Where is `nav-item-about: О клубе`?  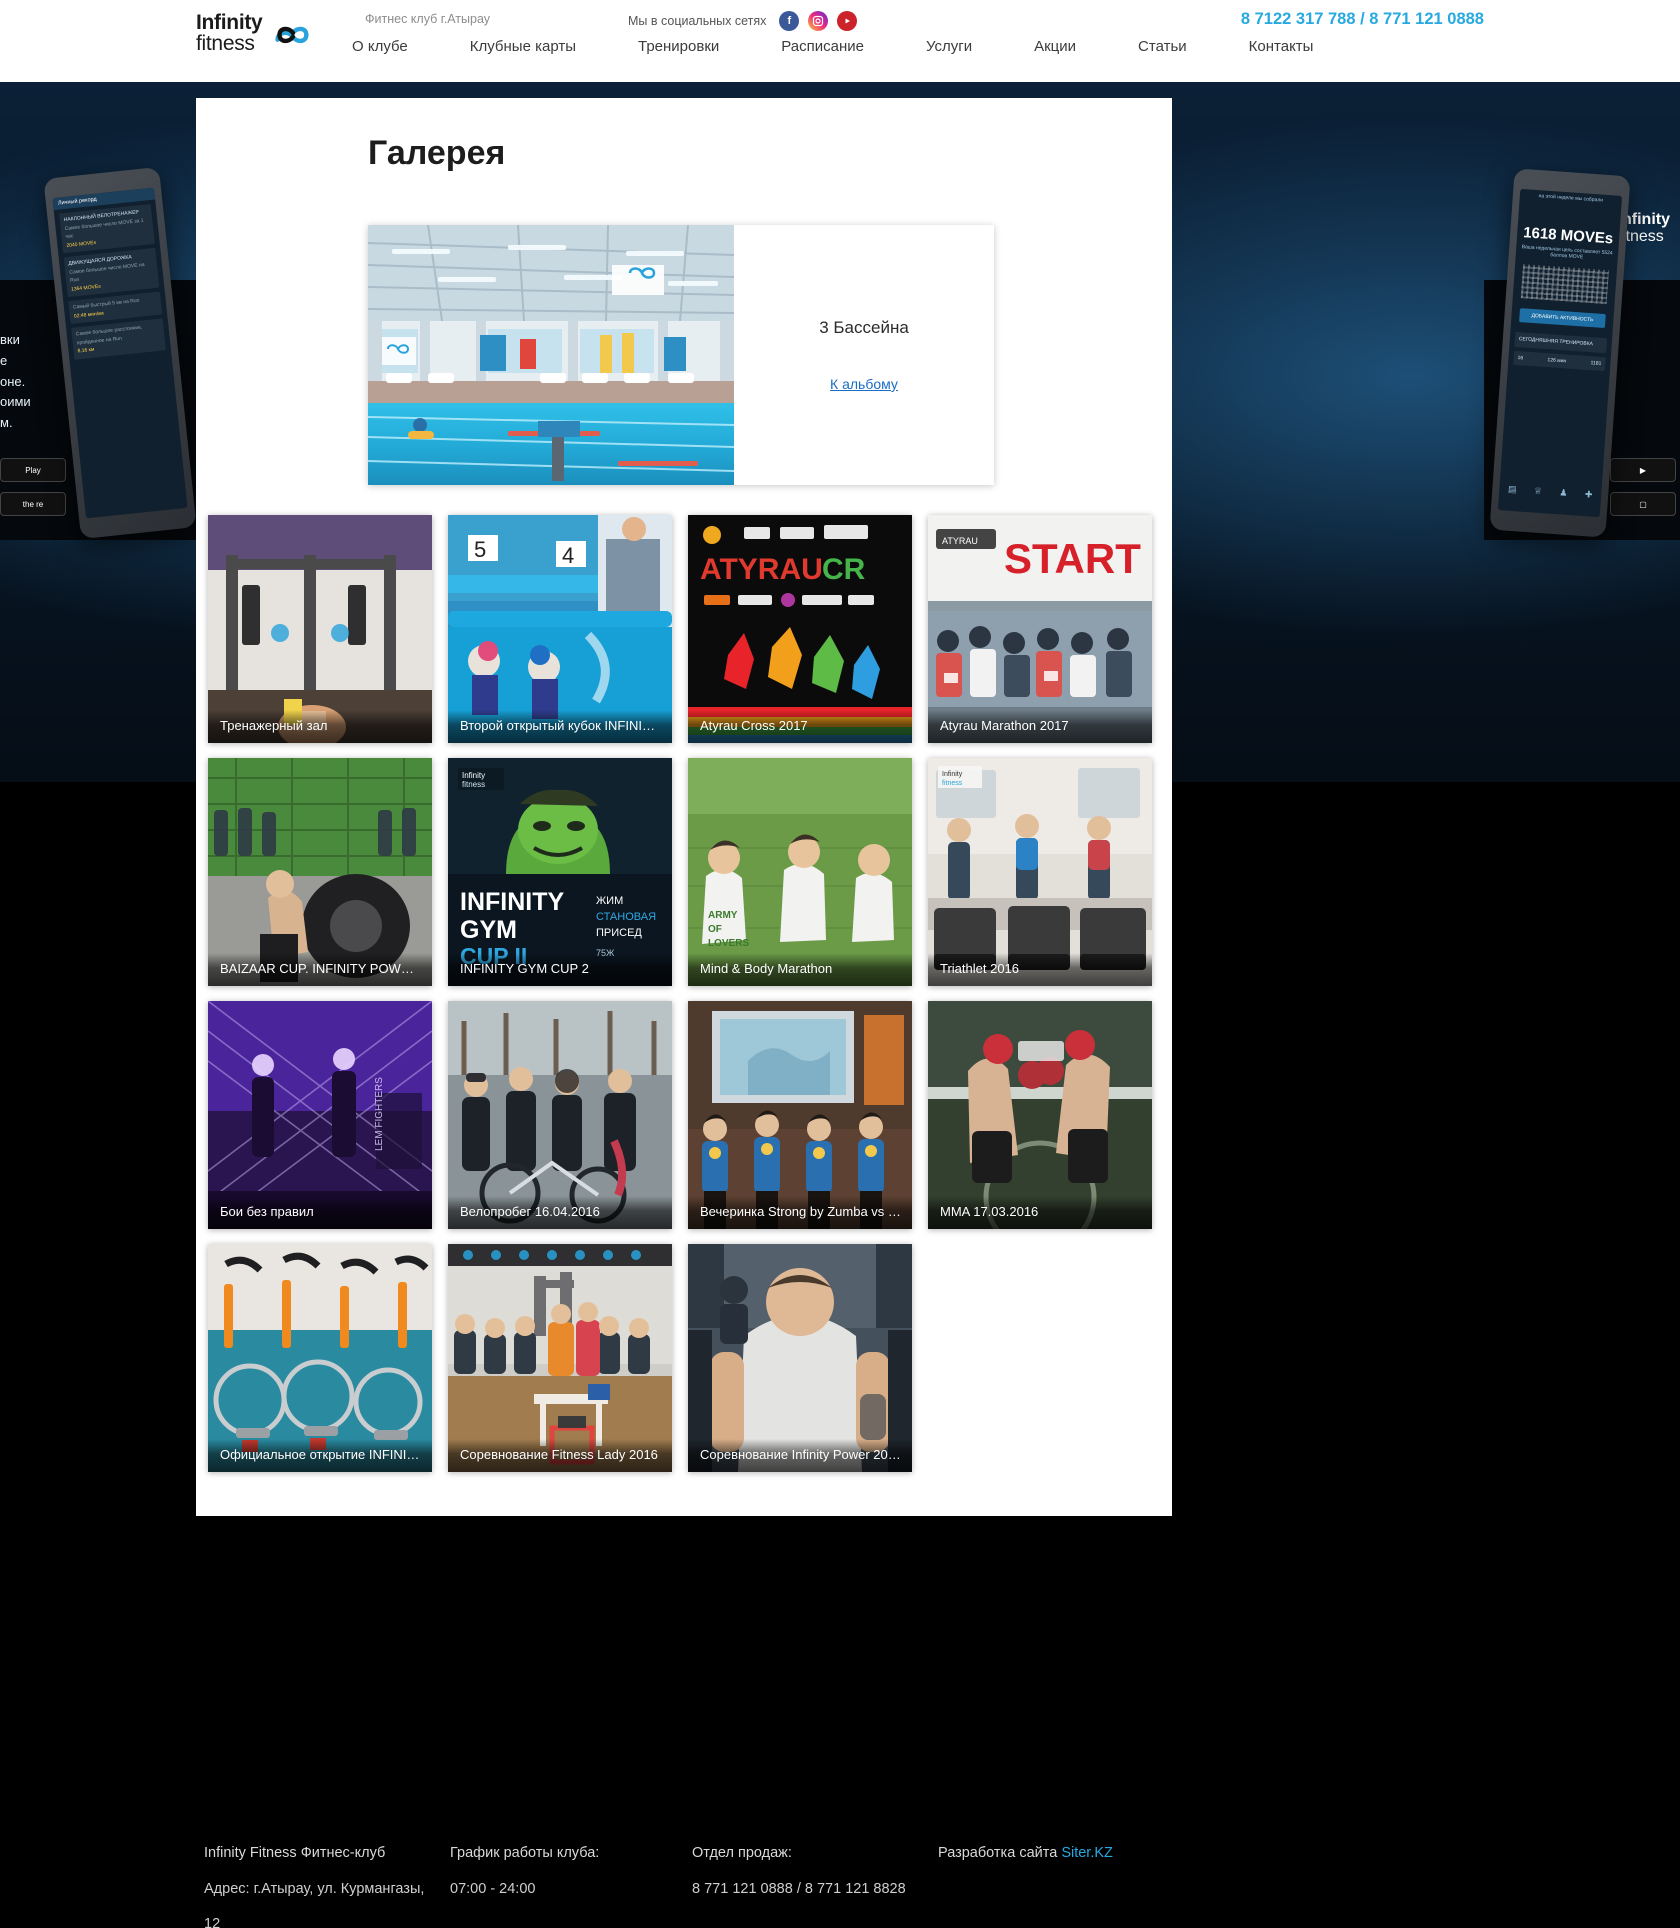
nav-item-about: О клубе is located at coordinates (395, 46).